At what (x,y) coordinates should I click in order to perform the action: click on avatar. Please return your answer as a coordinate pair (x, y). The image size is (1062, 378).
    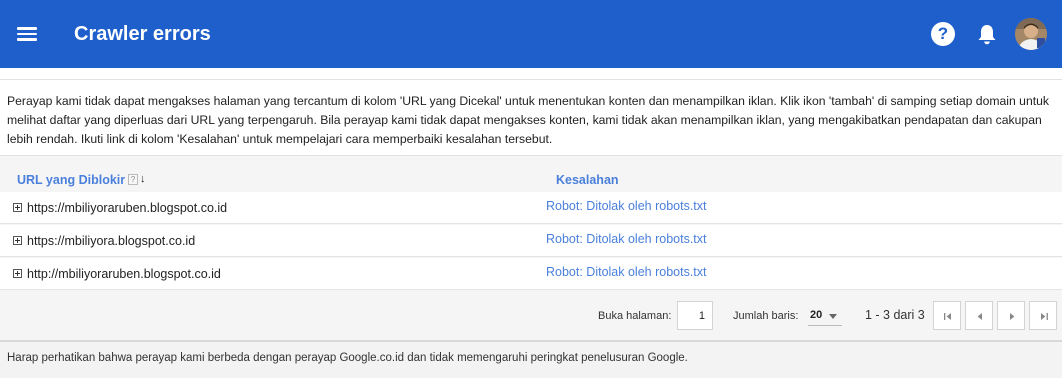
    Looking at the image, I should click on (1031, 34).